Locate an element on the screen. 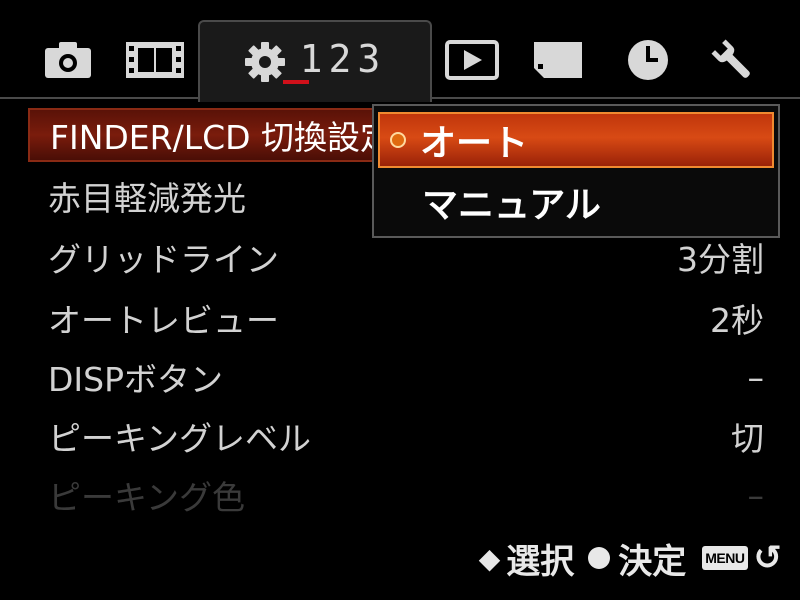 The width and height of the screenshot is (800, 600). menu-item-label: 赤目軽減発光 is located at coordinates (147, 198).